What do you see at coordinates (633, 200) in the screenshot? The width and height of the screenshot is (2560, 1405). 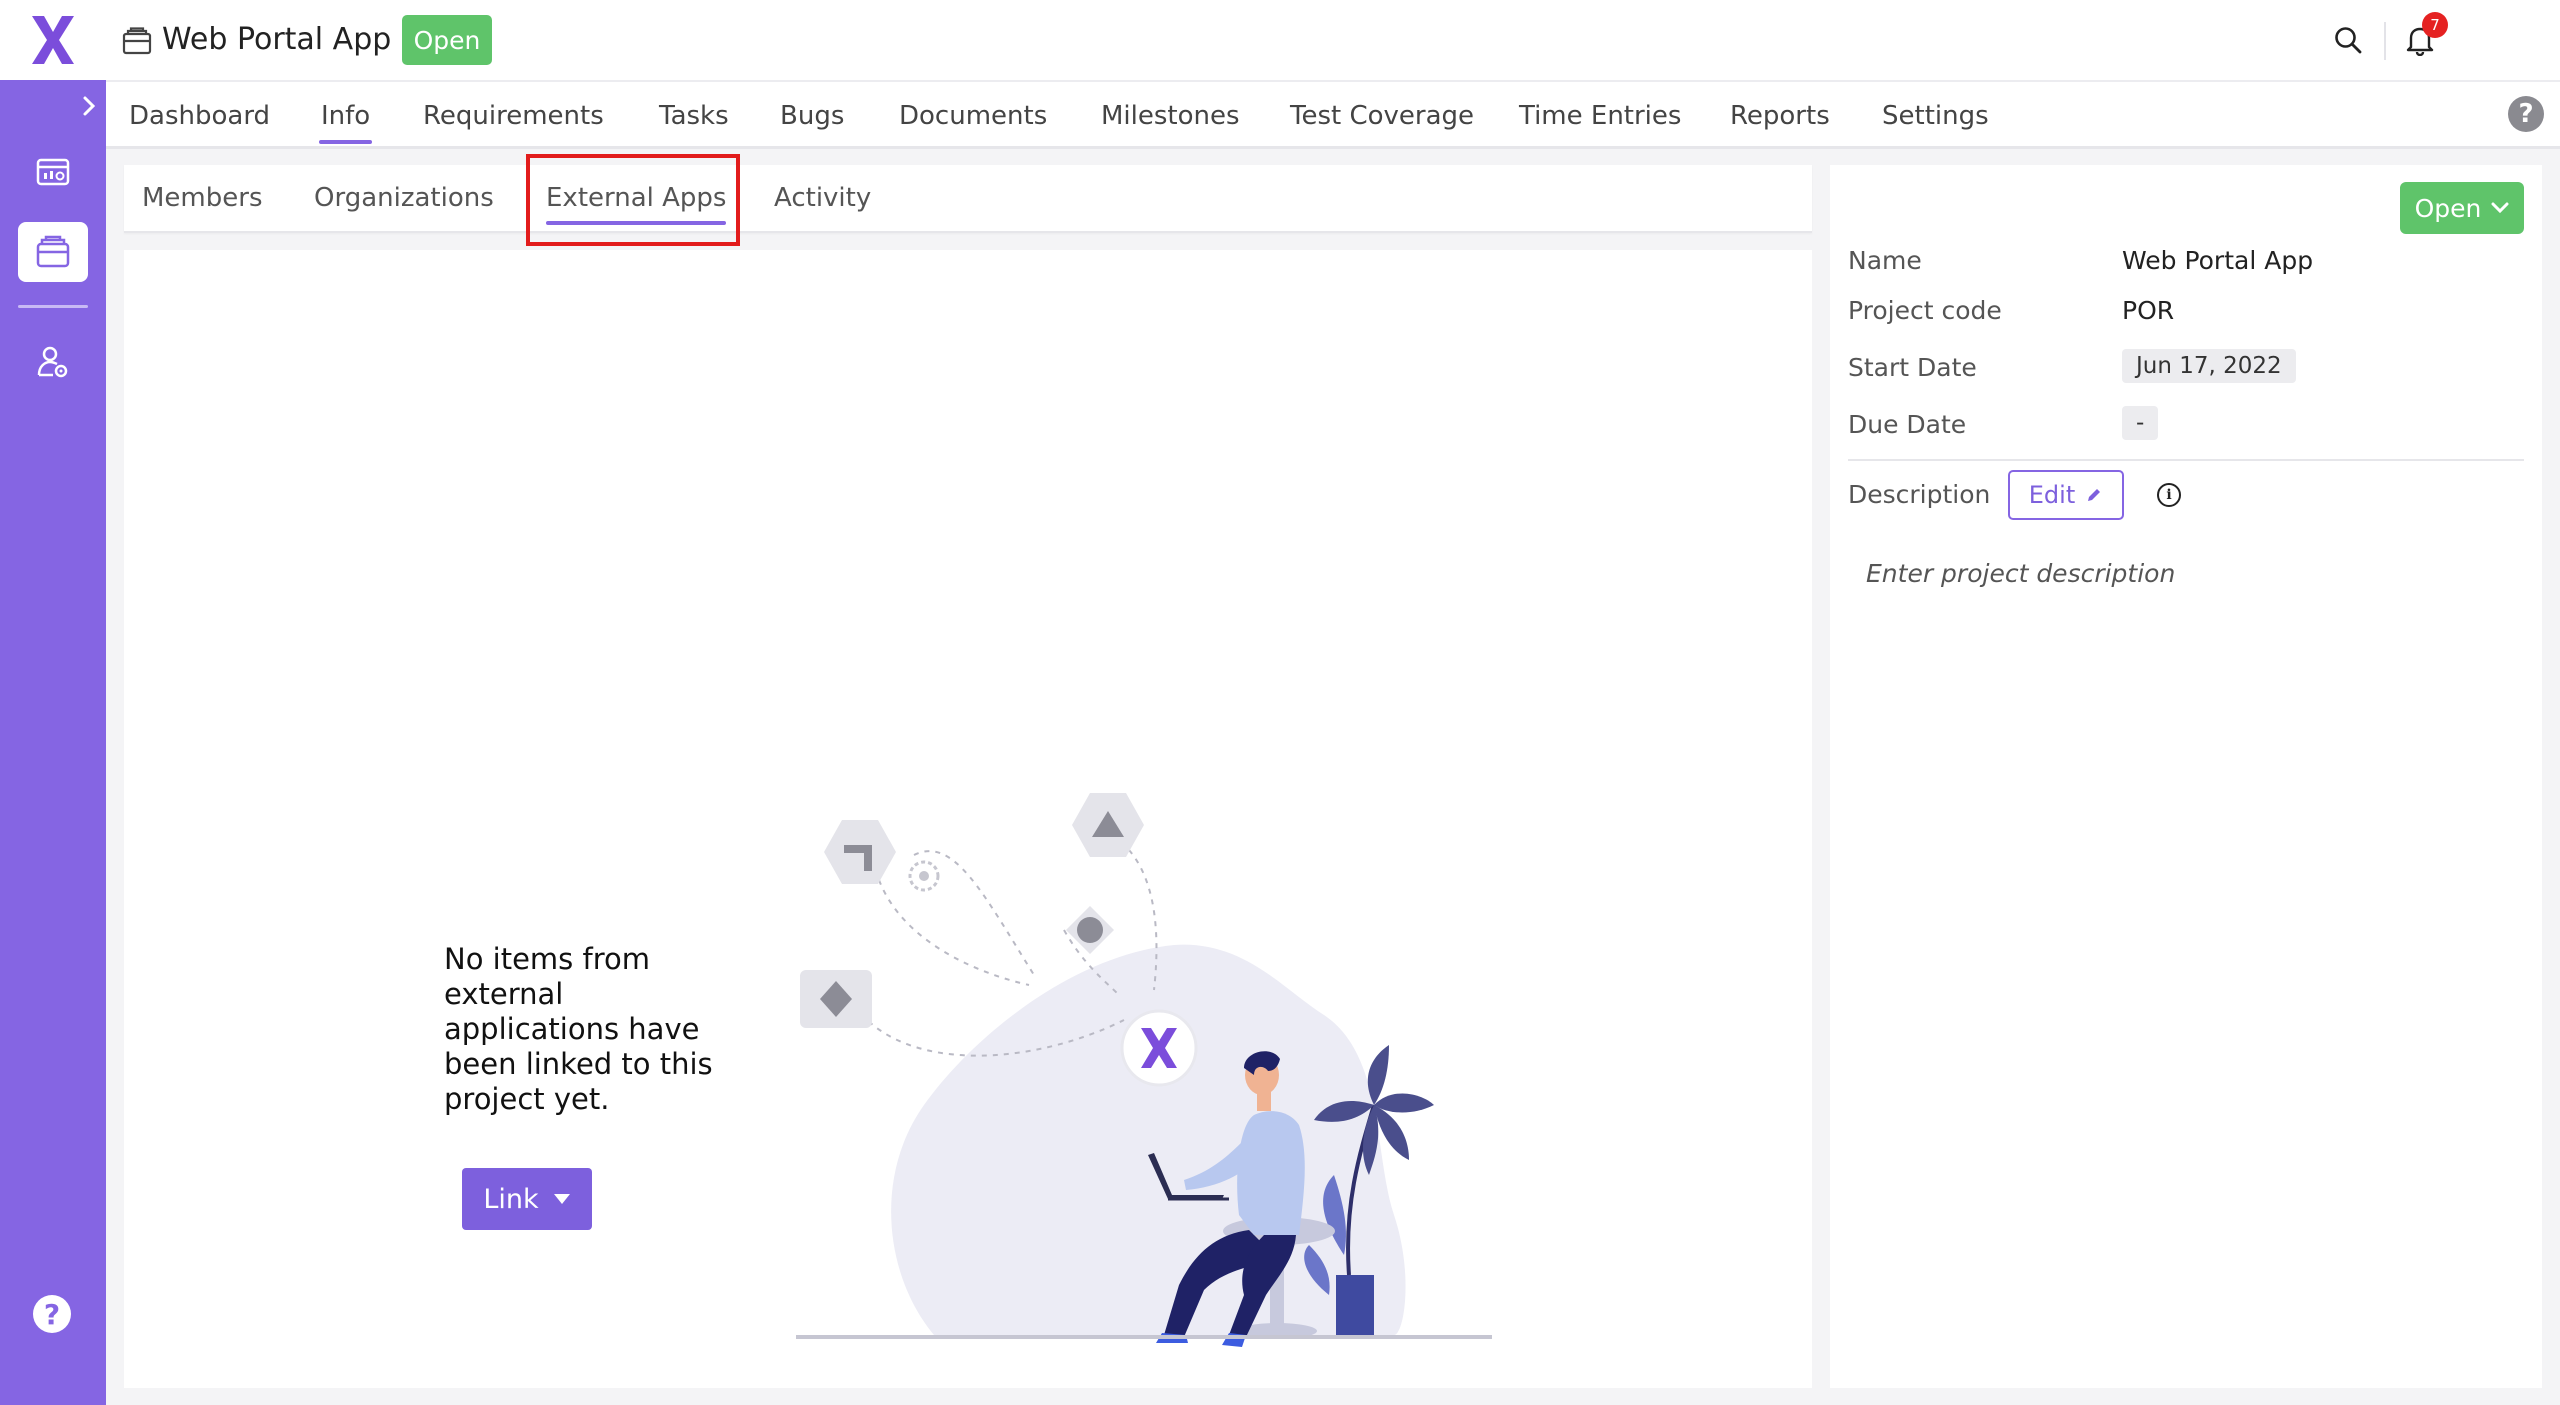 I see `highlight-annotation` at bounding box center [633, 200].